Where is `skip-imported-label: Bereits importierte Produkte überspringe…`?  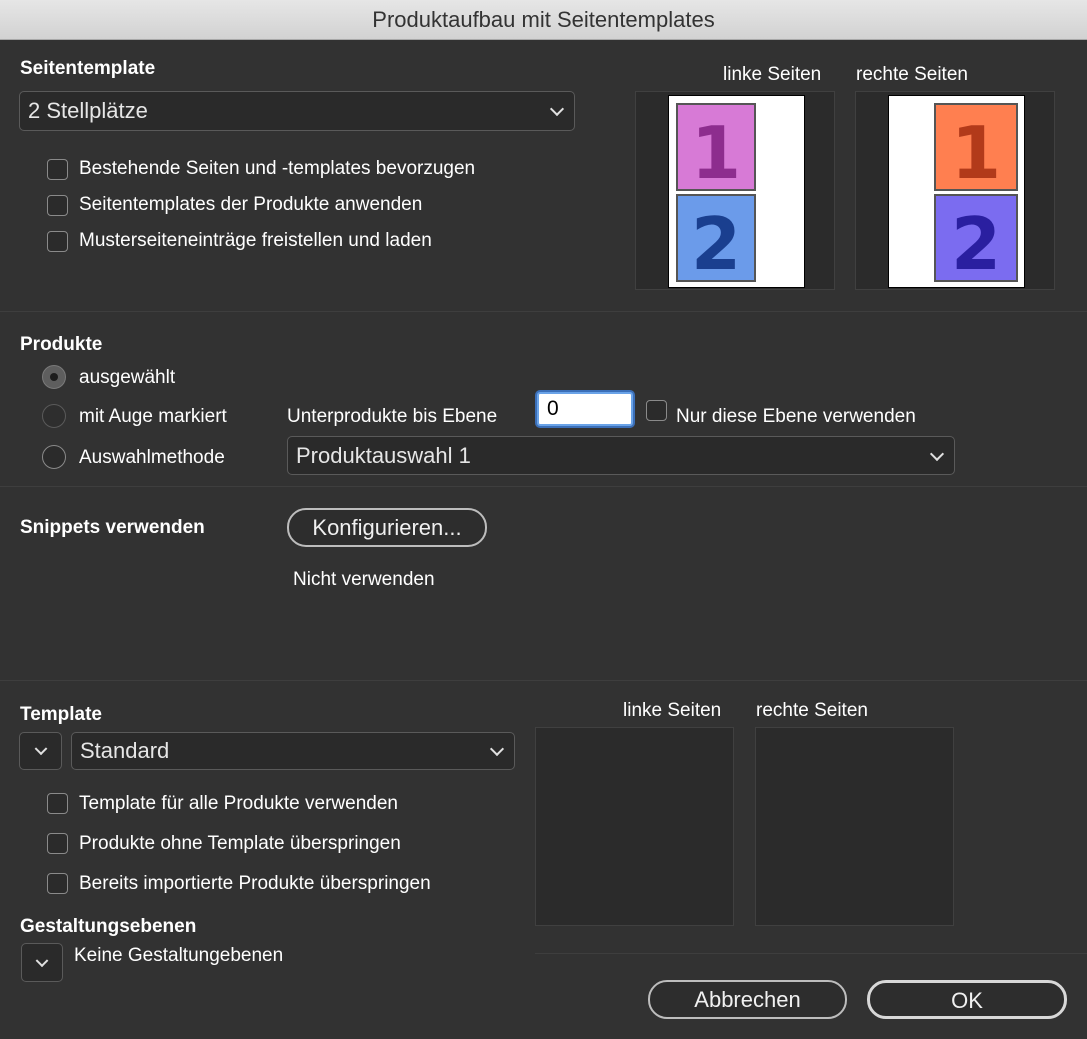
skip-imported-label: Bereits importierte Produkte überspringe… is located at coordinates (255, 883).